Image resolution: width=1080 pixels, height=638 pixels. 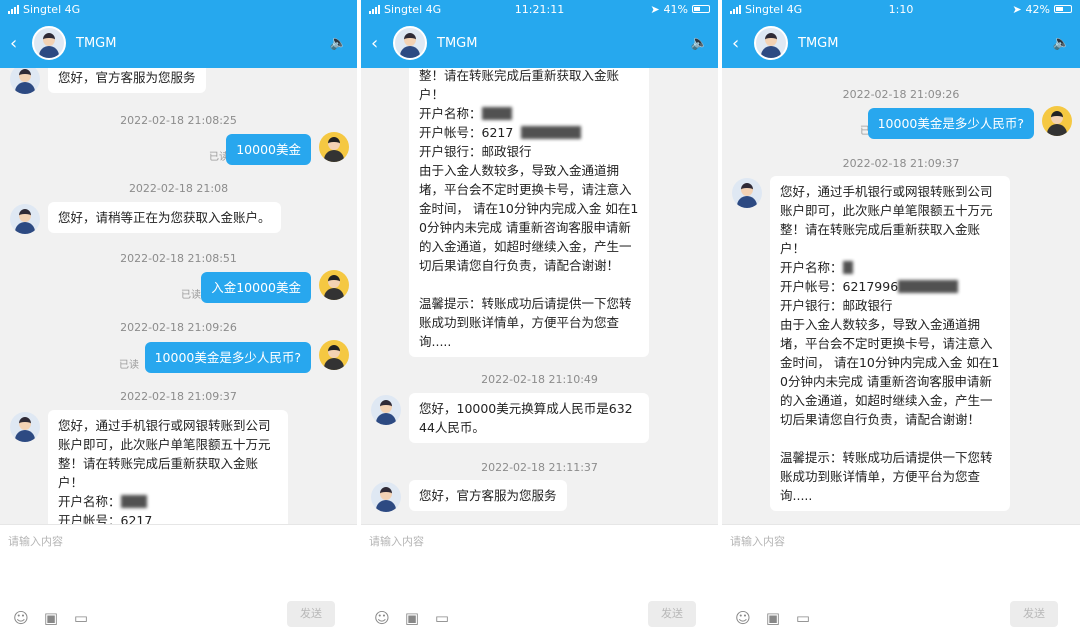 I want to click on status-right: ➤ 41%, so click(x=680, y=9).